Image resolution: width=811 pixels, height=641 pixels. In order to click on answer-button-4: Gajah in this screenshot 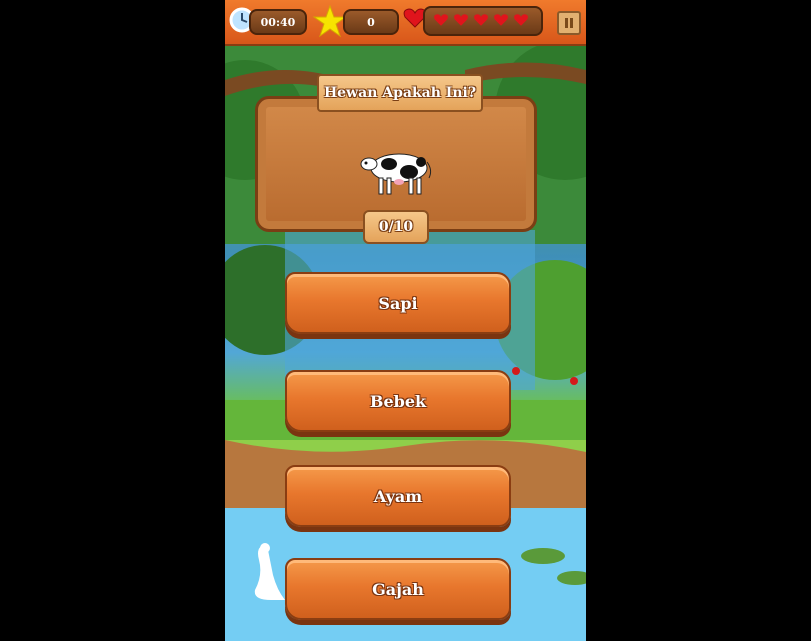, I will do `click(398, 589)`.